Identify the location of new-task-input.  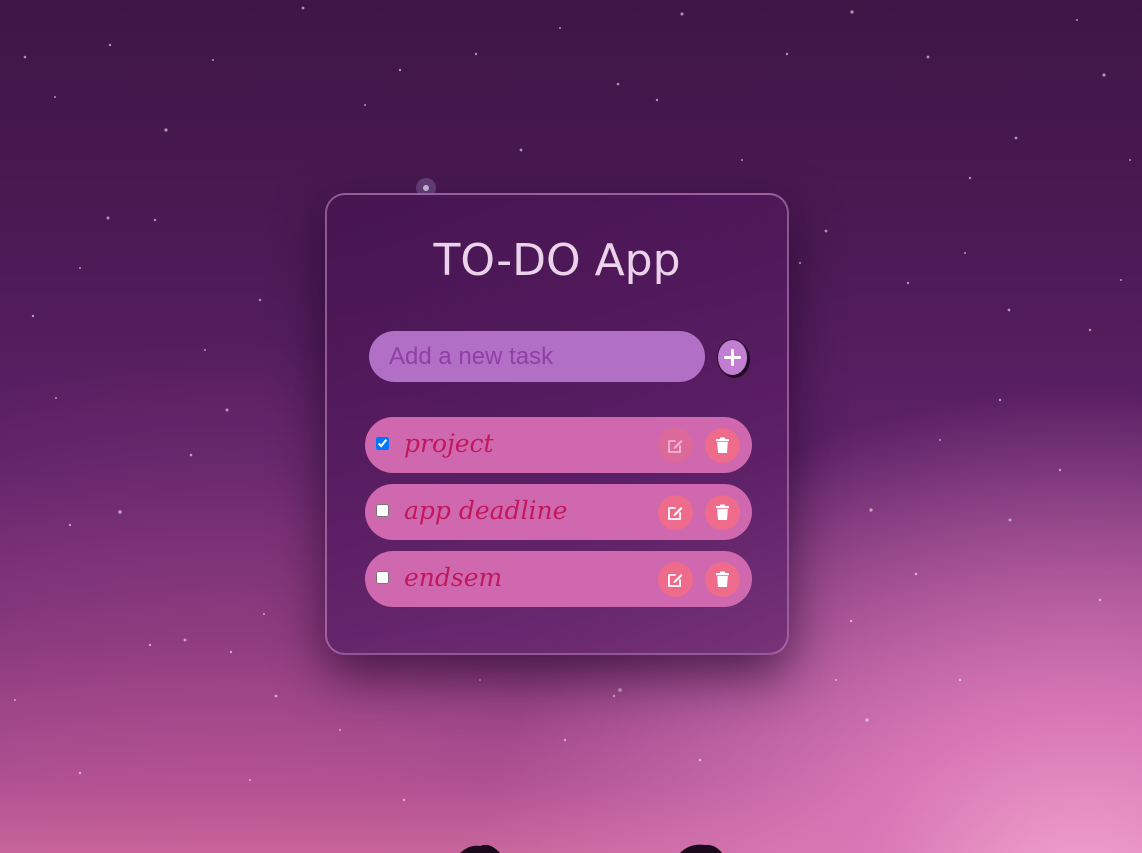
(537, 356).